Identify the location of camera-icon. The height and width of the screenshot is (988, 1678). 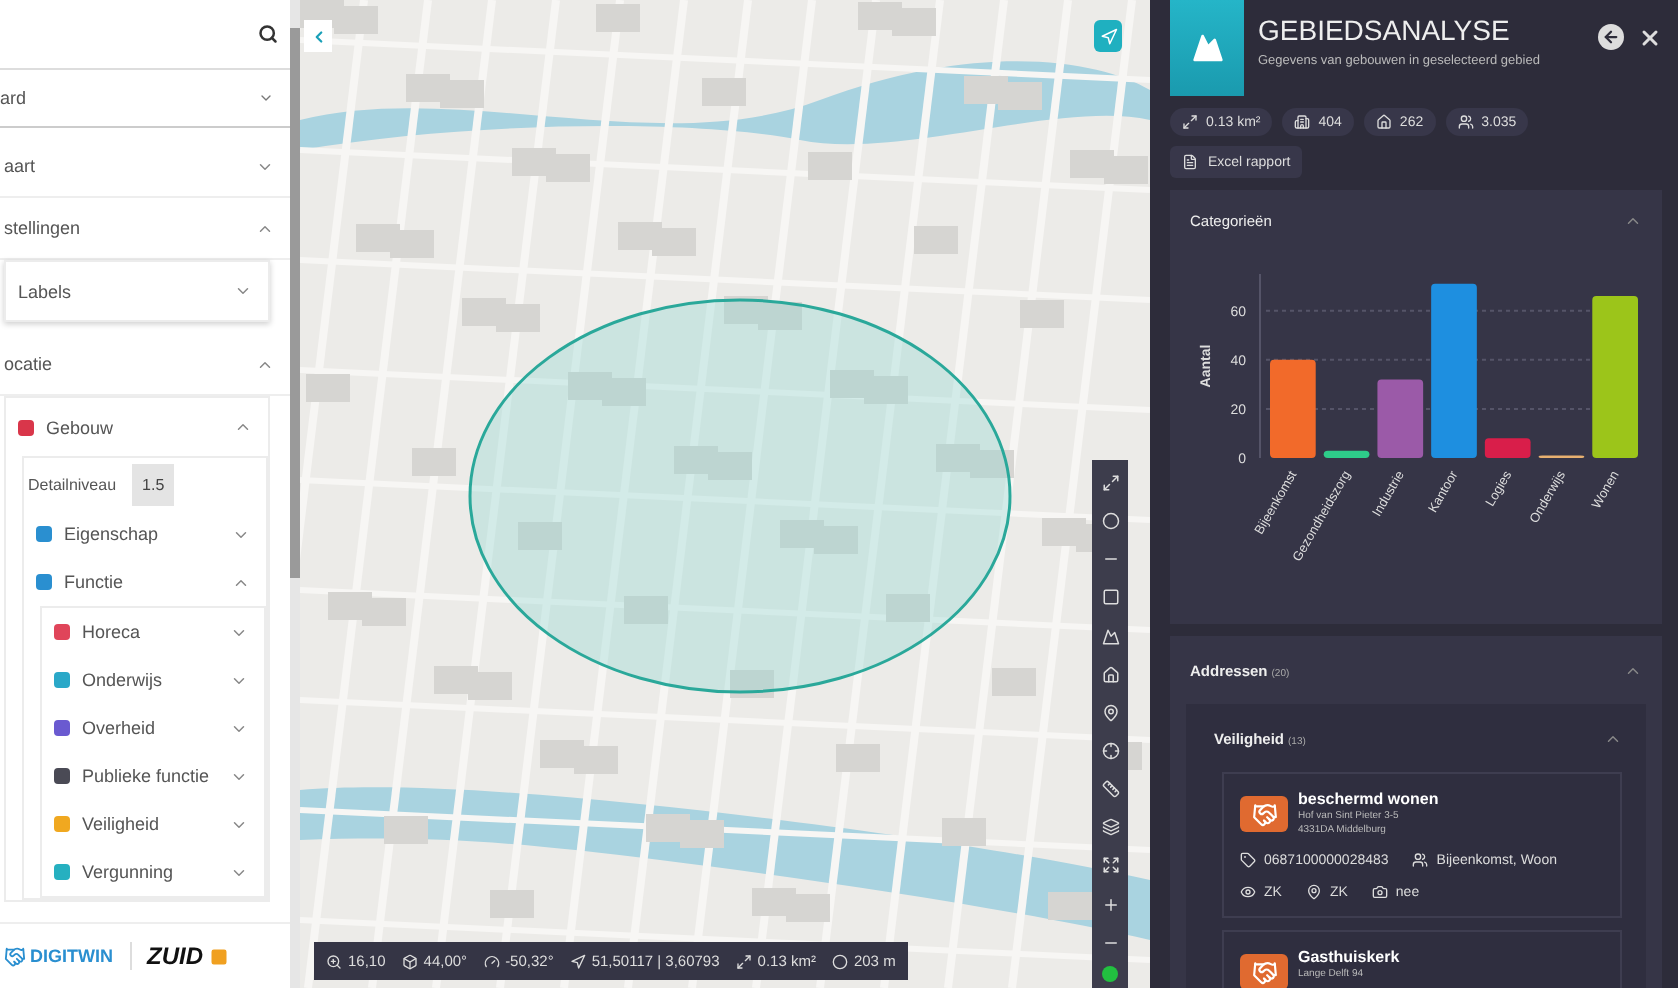
(1379, 892).